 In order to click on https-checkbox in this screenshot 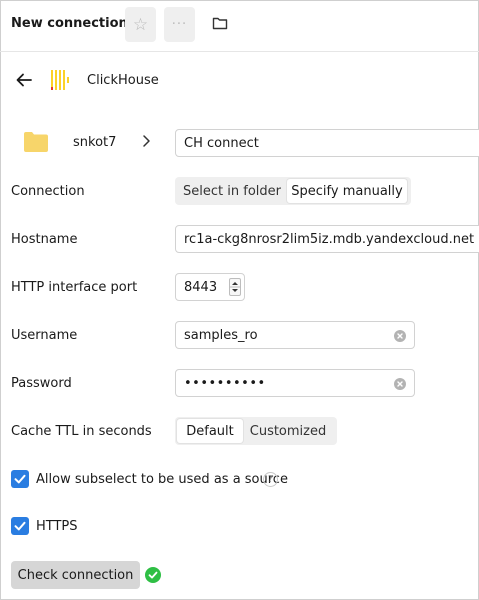, I will do `click(20, 526)`.